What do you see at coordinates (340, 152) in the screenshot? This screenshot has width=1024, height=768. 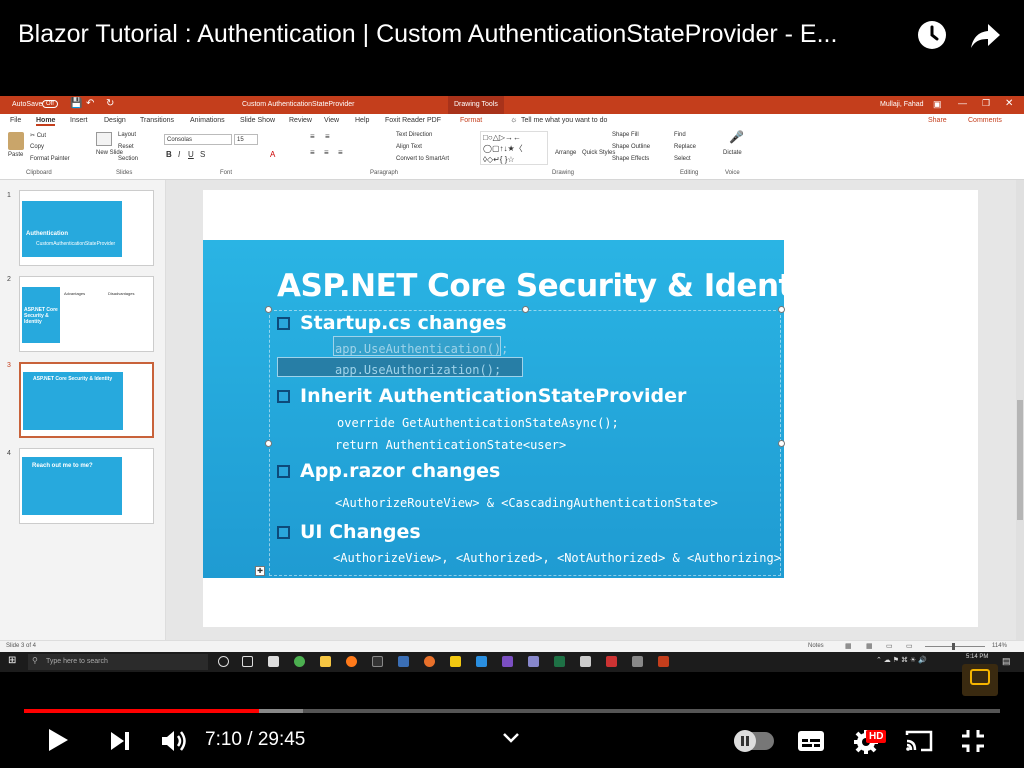 I see `align-right-icon: ≡` at bounding box center [340, 152].